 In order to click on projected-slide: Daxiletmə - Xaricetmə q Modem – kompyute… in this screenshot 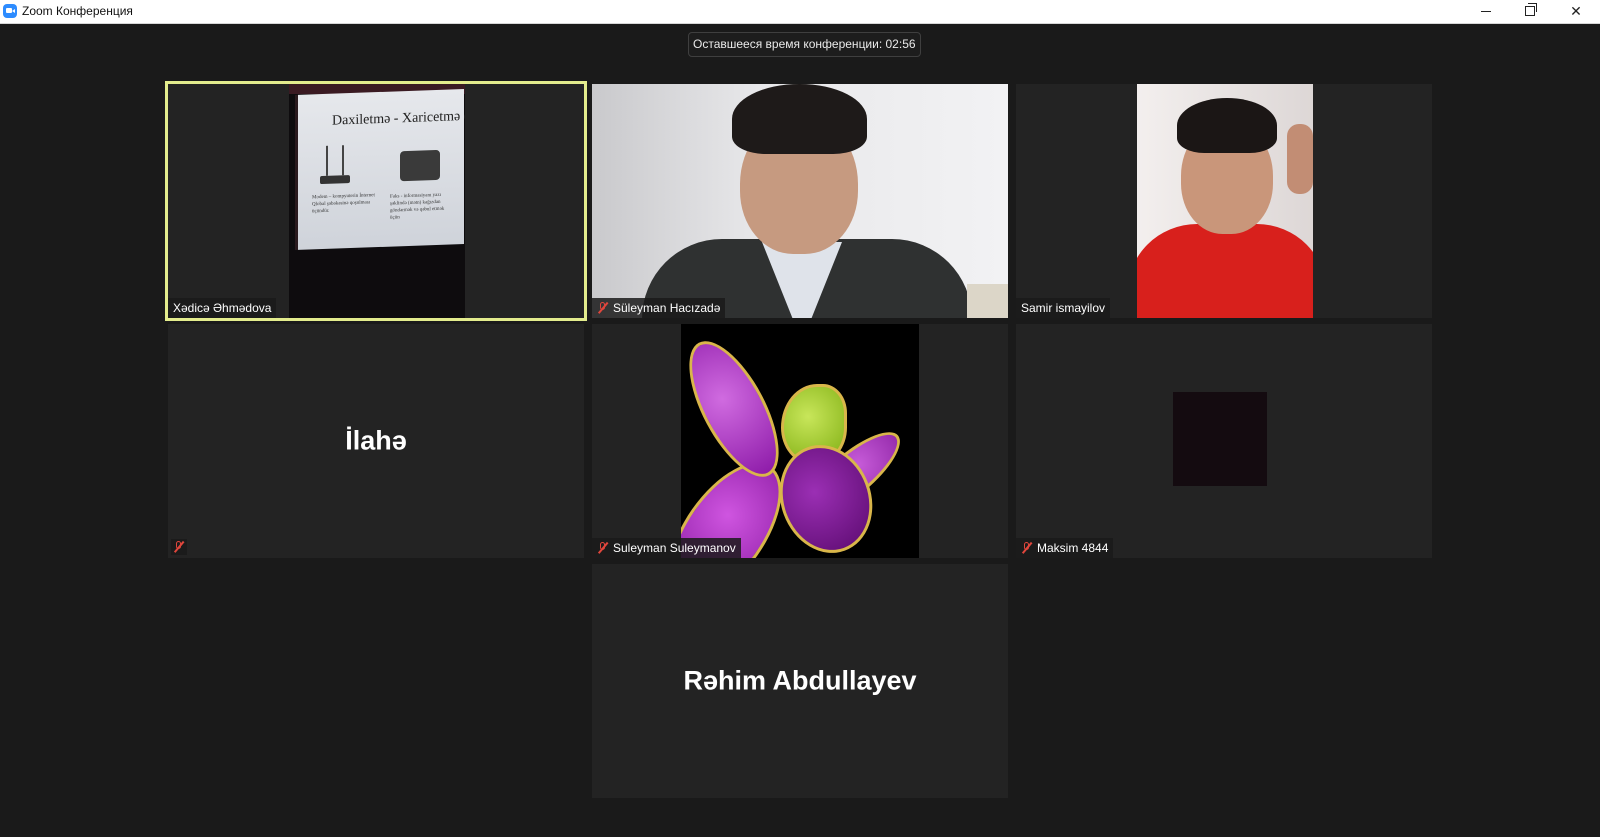, I will do `click(380, 169)`.